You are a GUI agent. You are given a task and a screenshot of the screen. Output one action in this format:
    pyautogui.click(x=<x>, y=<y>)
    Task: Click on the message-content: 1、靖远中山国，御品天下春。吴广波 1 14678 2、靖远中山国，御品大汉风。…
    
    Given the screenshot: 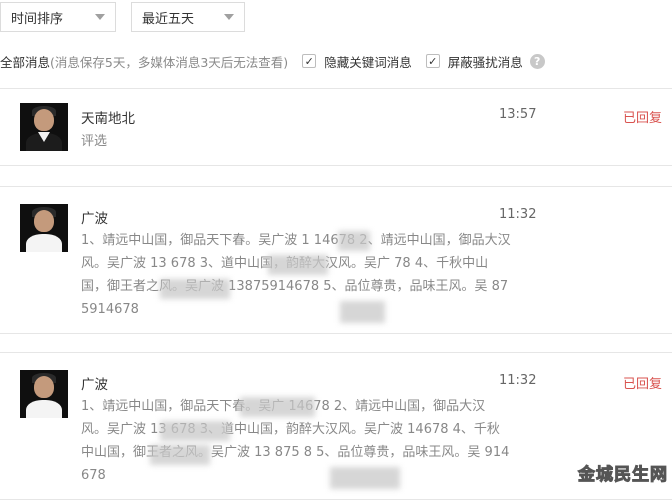 What is the action you would take?
    pyautogui.click(x=296, y=275)
    